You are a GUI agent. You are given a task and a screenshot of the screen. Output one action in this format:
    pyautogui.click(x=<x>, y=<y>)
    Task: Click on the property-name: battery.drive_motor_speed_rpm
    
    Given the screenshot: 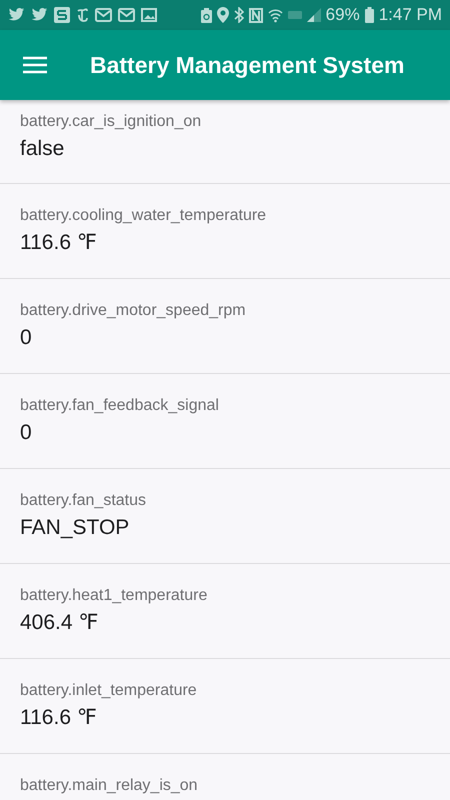 What is the action you would take?
    pyautogui.click(x=133, y=311)
    